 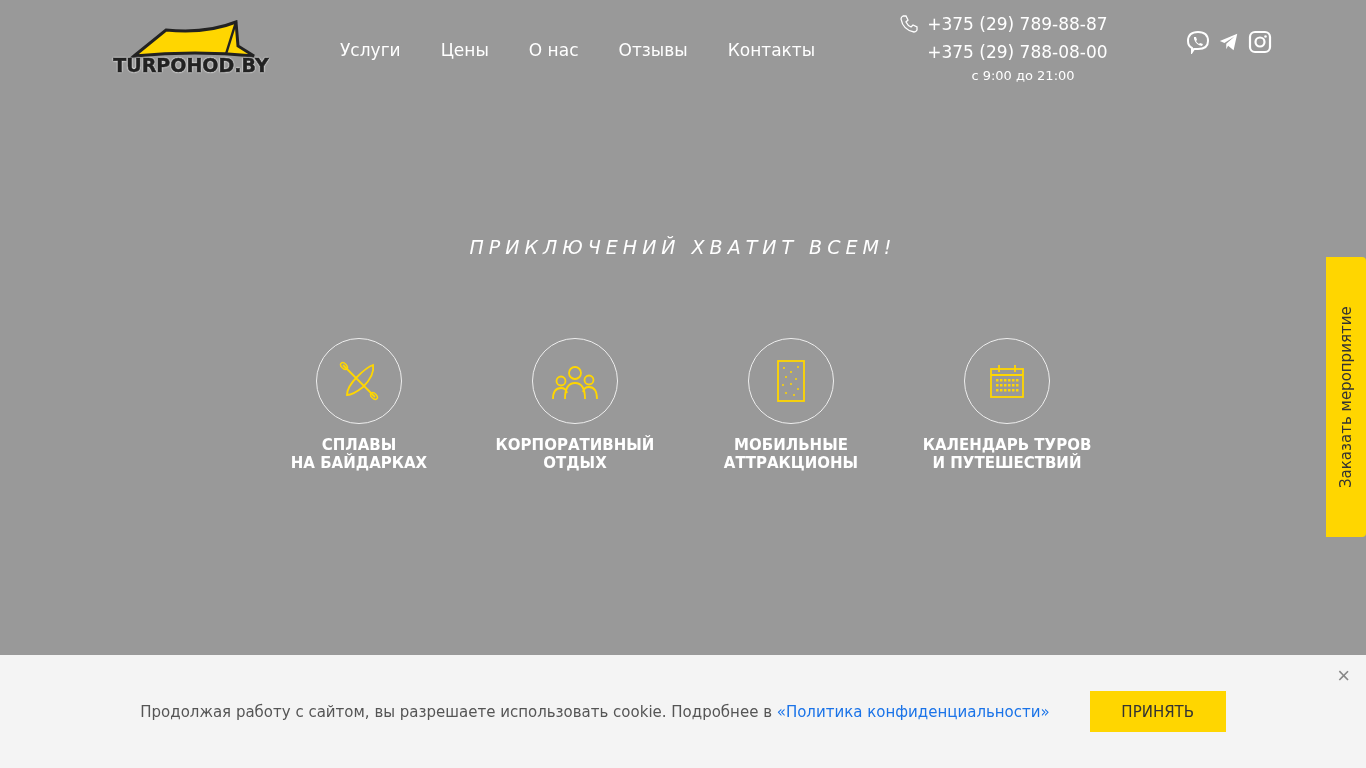 I want to click on working-hours: с 9:00 до 21:00, so click(x=1023, y=76).